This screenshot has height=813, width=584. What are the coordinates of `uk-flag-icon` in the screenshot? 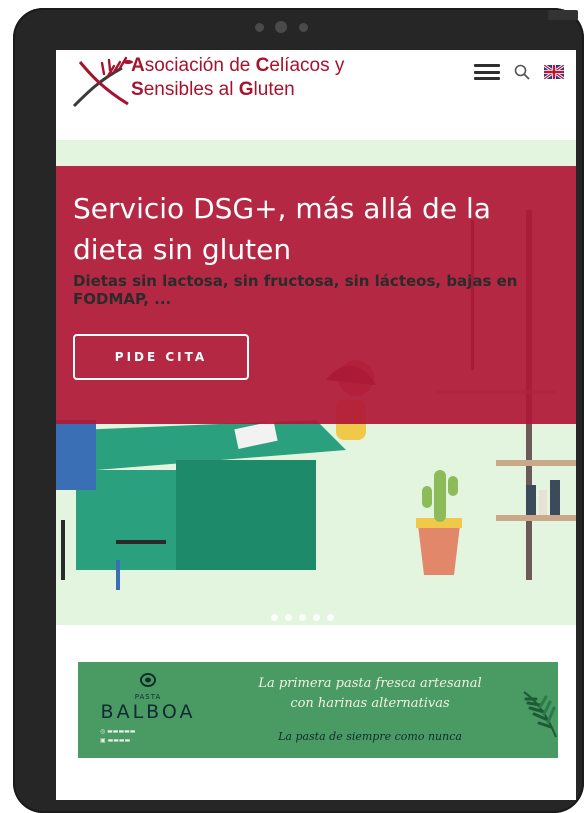 It's located at (554, 72).